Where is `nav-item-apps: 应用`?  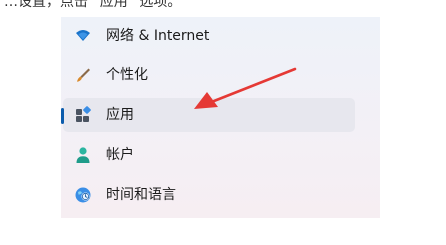
nav-item-apps: 应用 is located at coordinates (208, 115).